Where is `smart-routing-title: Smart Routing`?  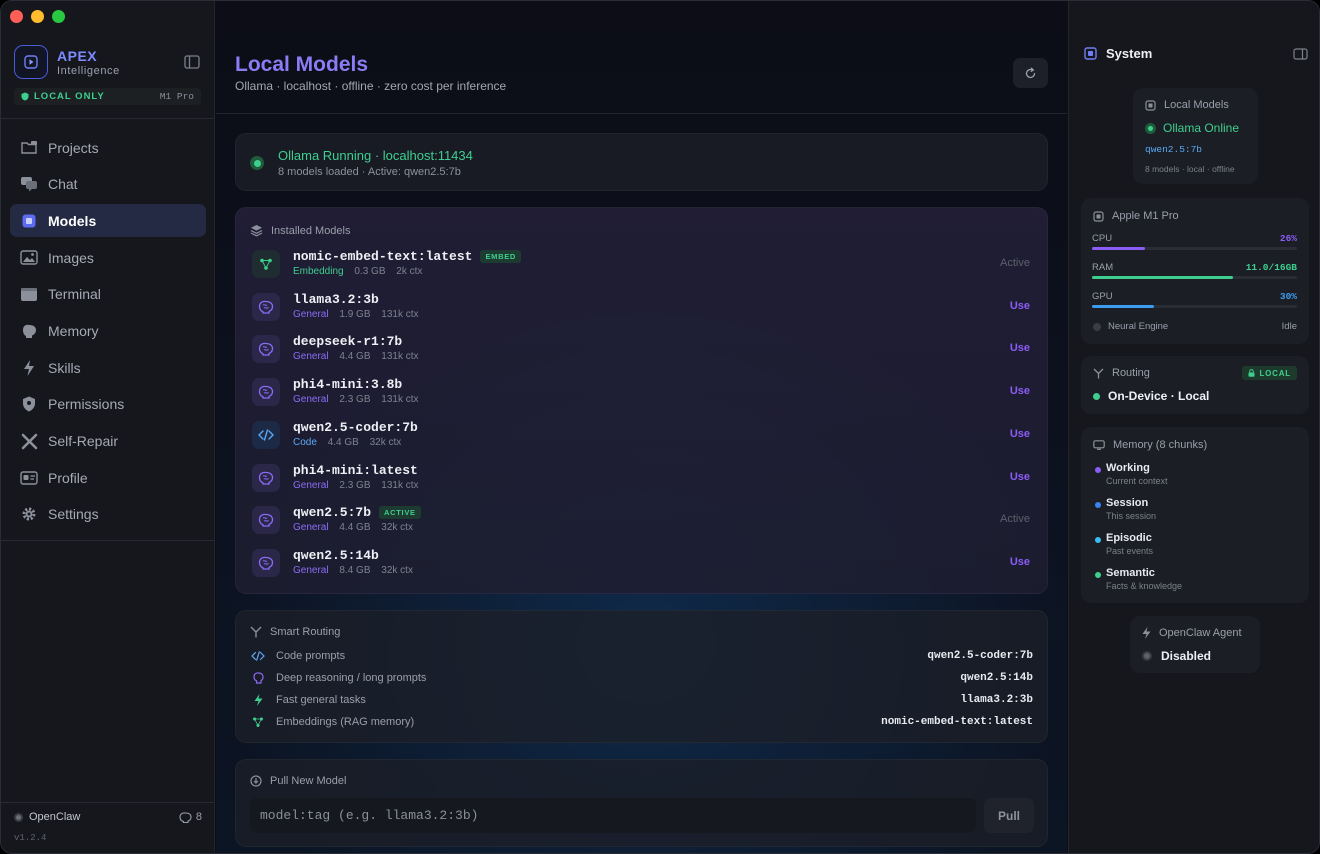
smart-routing-title: Smart Routing is located at coordinates (305, 632).